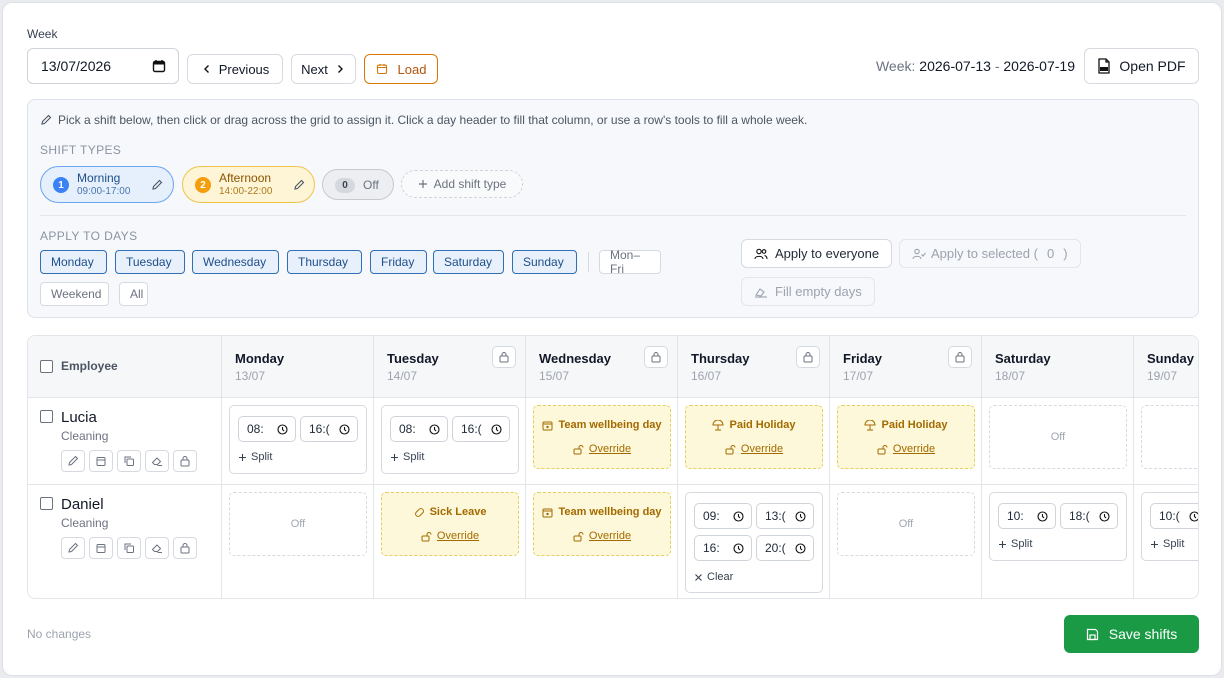 The image size is (1224, 678). I want to click on beach-umbrella-icon, so click(718, 425).